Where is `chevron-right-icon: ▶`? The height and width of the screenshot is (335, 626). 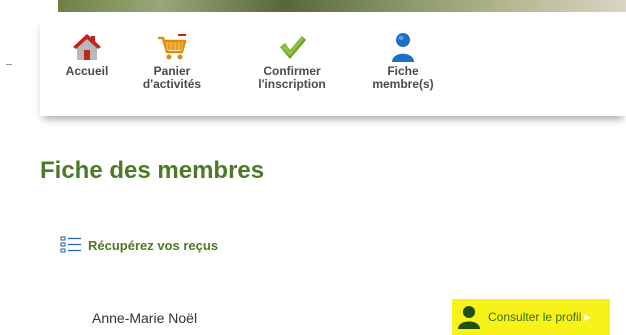 chevron-right-icon: ▶ is located at coordinates (587, 317).